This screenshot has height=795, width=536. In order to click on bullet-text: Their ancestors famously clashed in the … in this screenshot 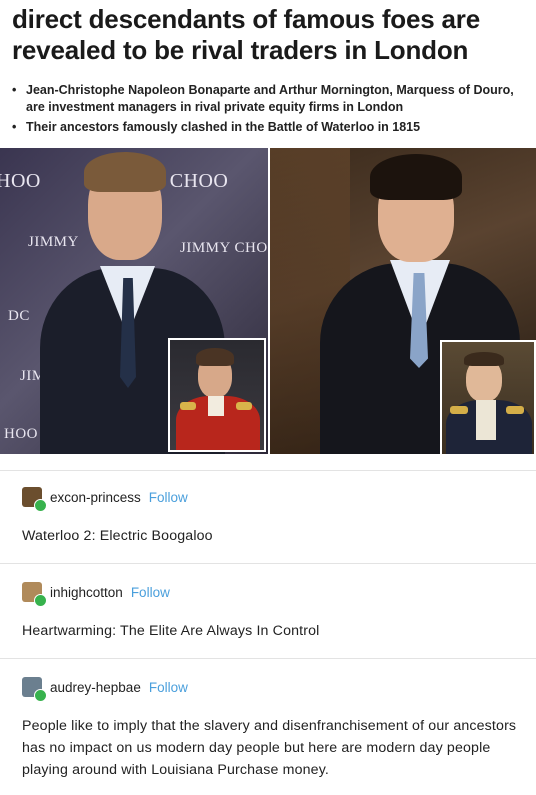, I will do `click(223, 127)`.